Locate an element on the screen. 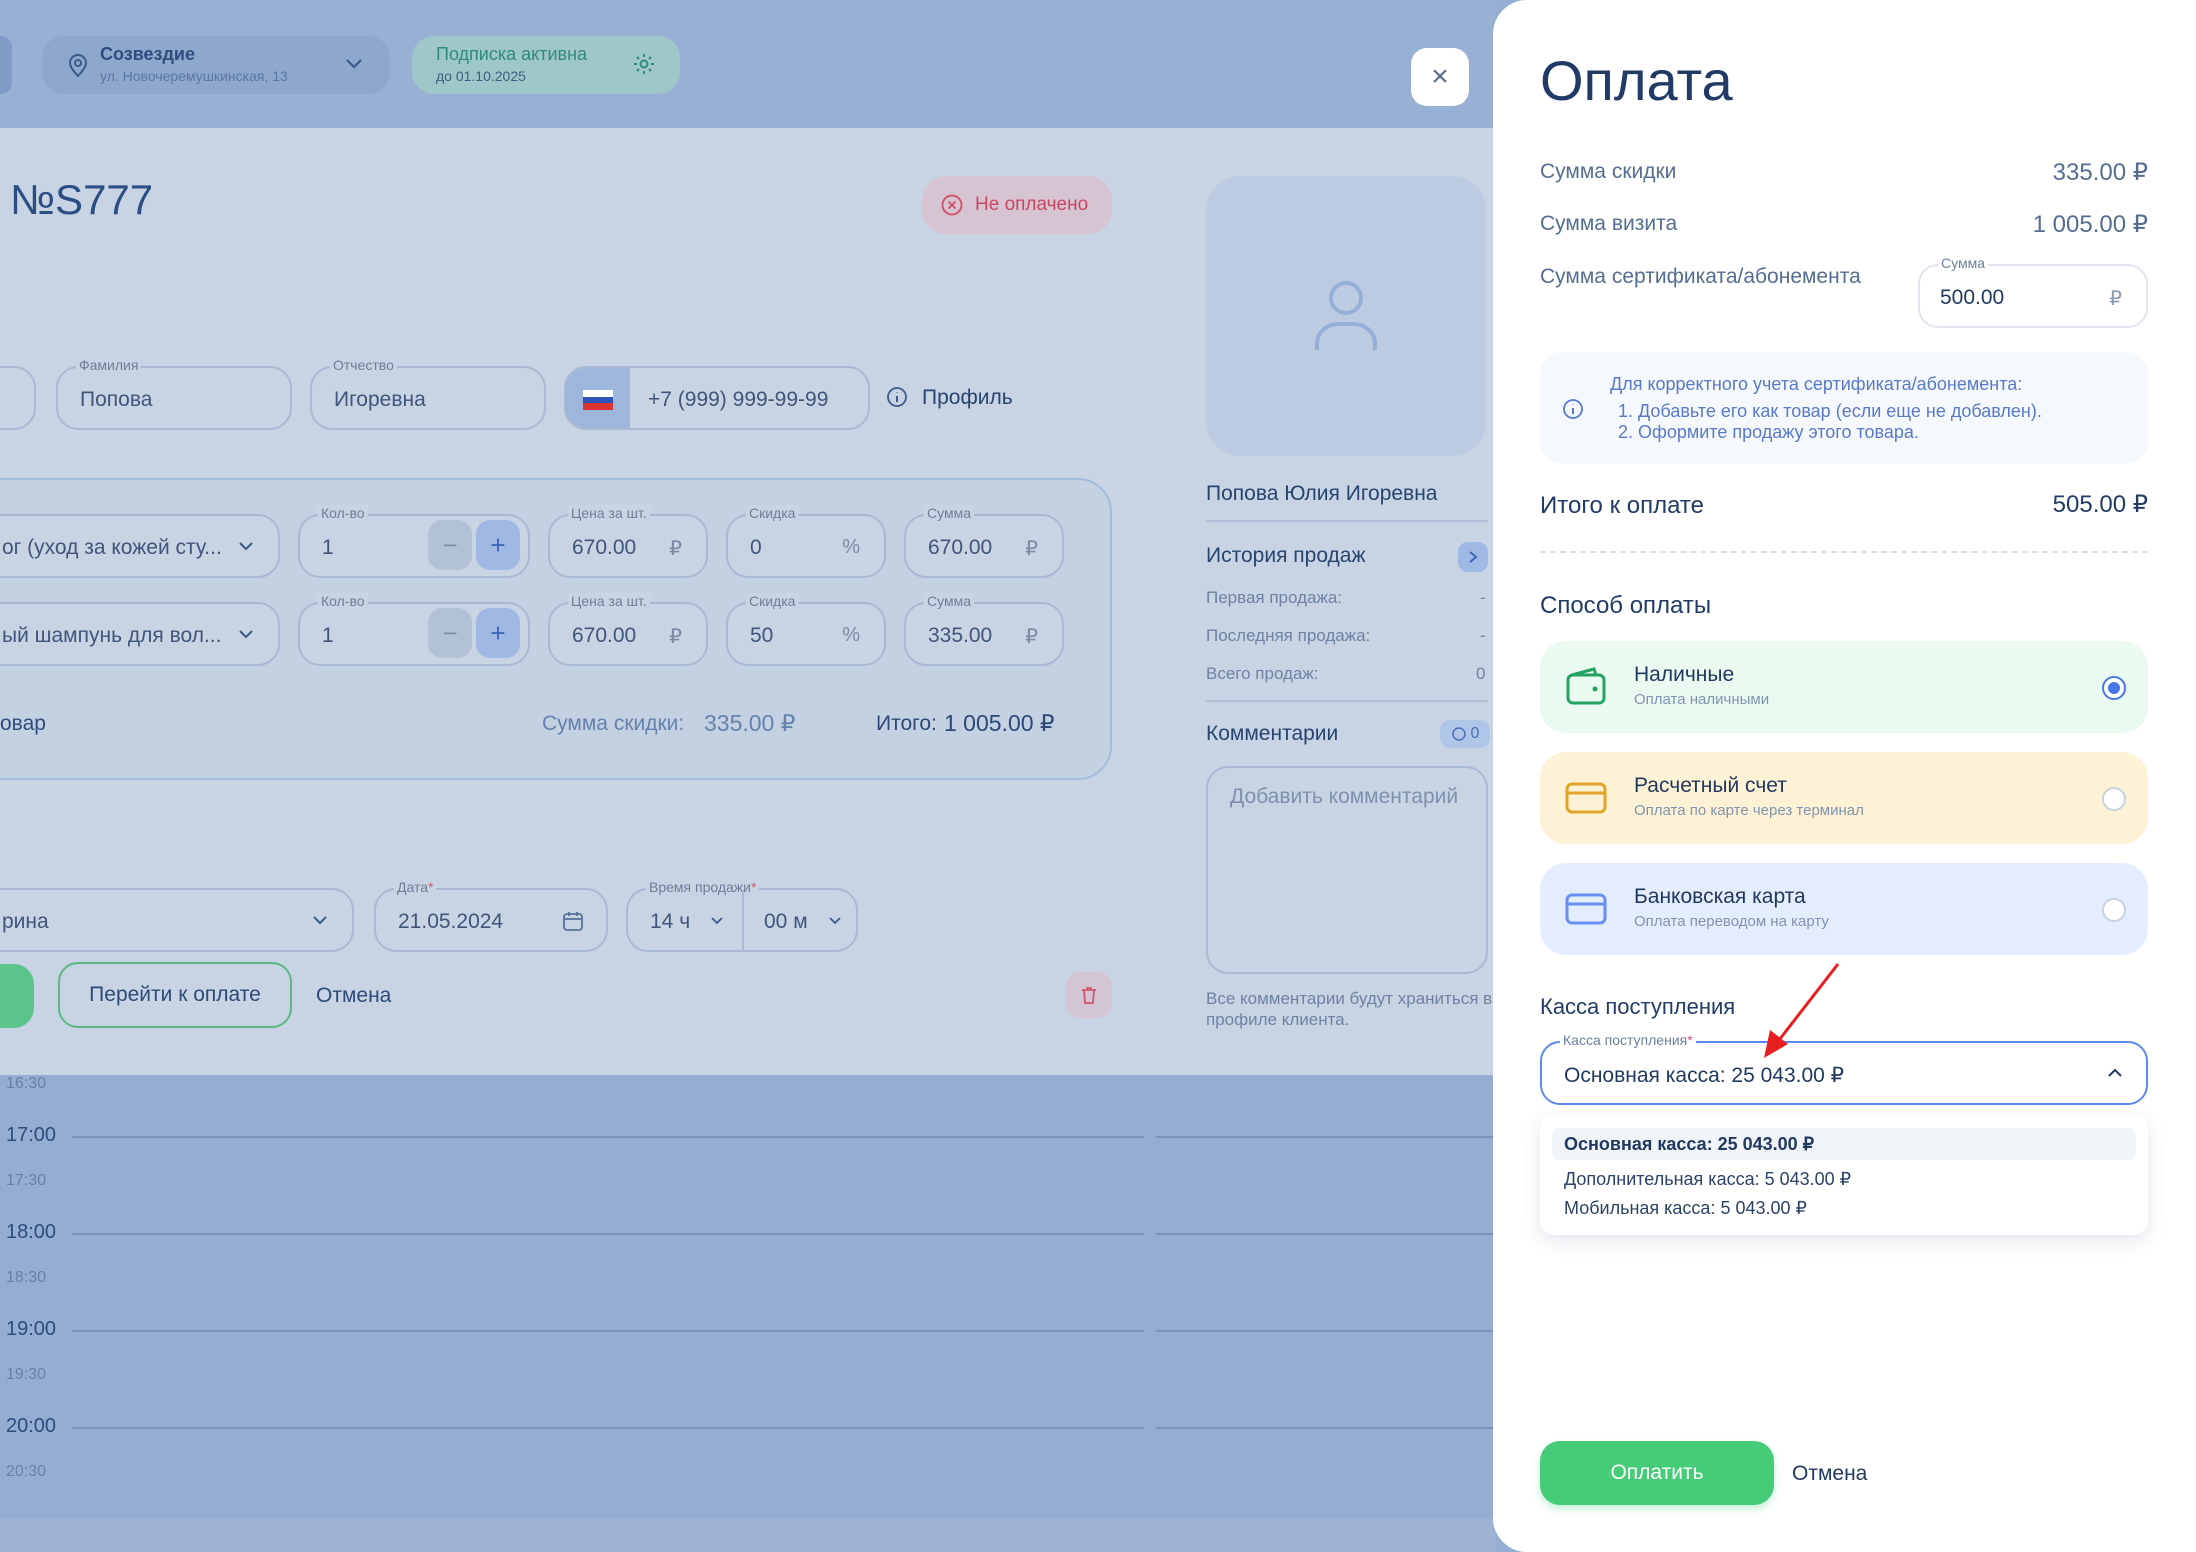 This screenshot has width=2196, height=1552. user-icon is located at coordinates (1346, 315).